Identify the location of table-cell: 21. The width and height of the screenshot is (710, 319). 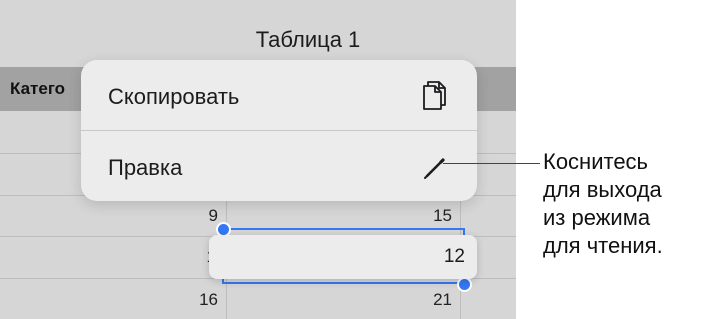
(442, 300).